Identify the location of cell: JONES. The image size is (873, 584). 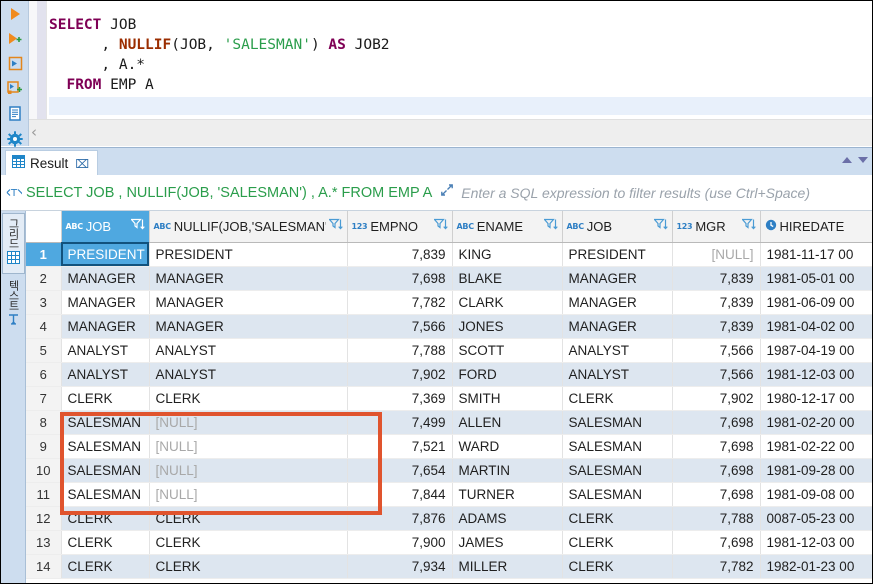
(507, 326).